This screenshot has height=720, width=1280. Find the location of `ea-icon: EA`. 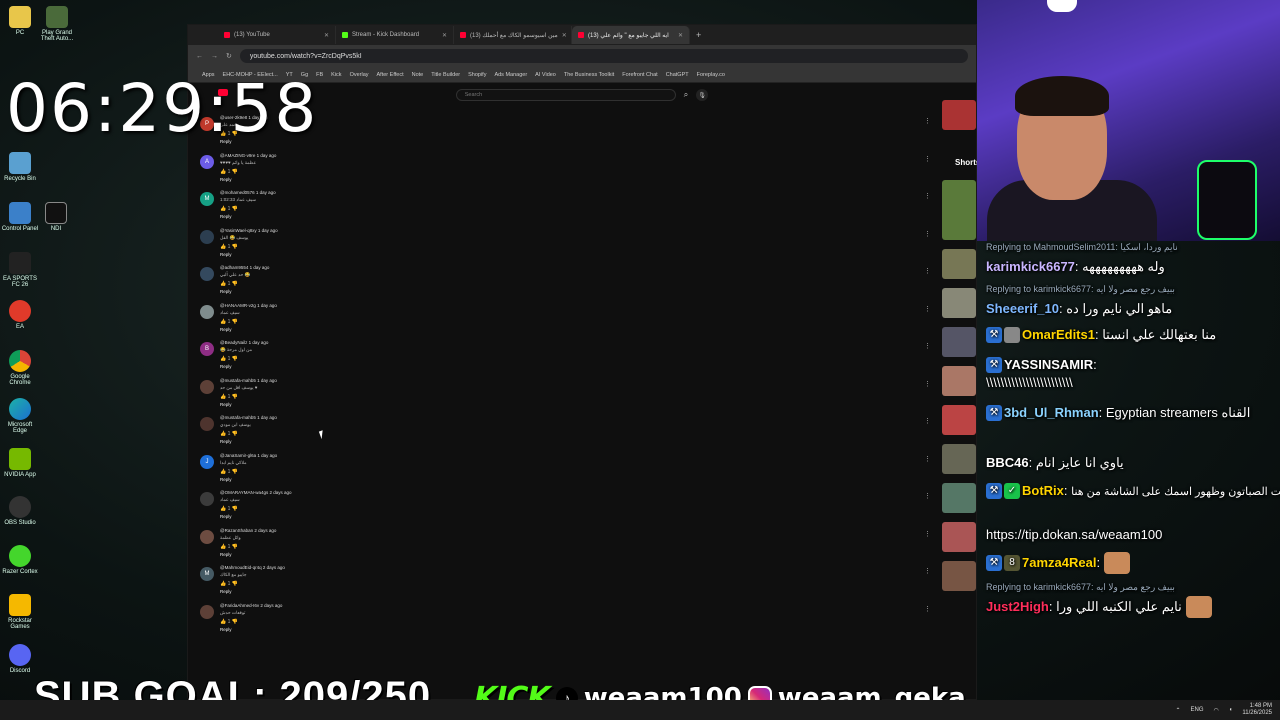

ea-icon: EA is located at coordinates (20, 315).